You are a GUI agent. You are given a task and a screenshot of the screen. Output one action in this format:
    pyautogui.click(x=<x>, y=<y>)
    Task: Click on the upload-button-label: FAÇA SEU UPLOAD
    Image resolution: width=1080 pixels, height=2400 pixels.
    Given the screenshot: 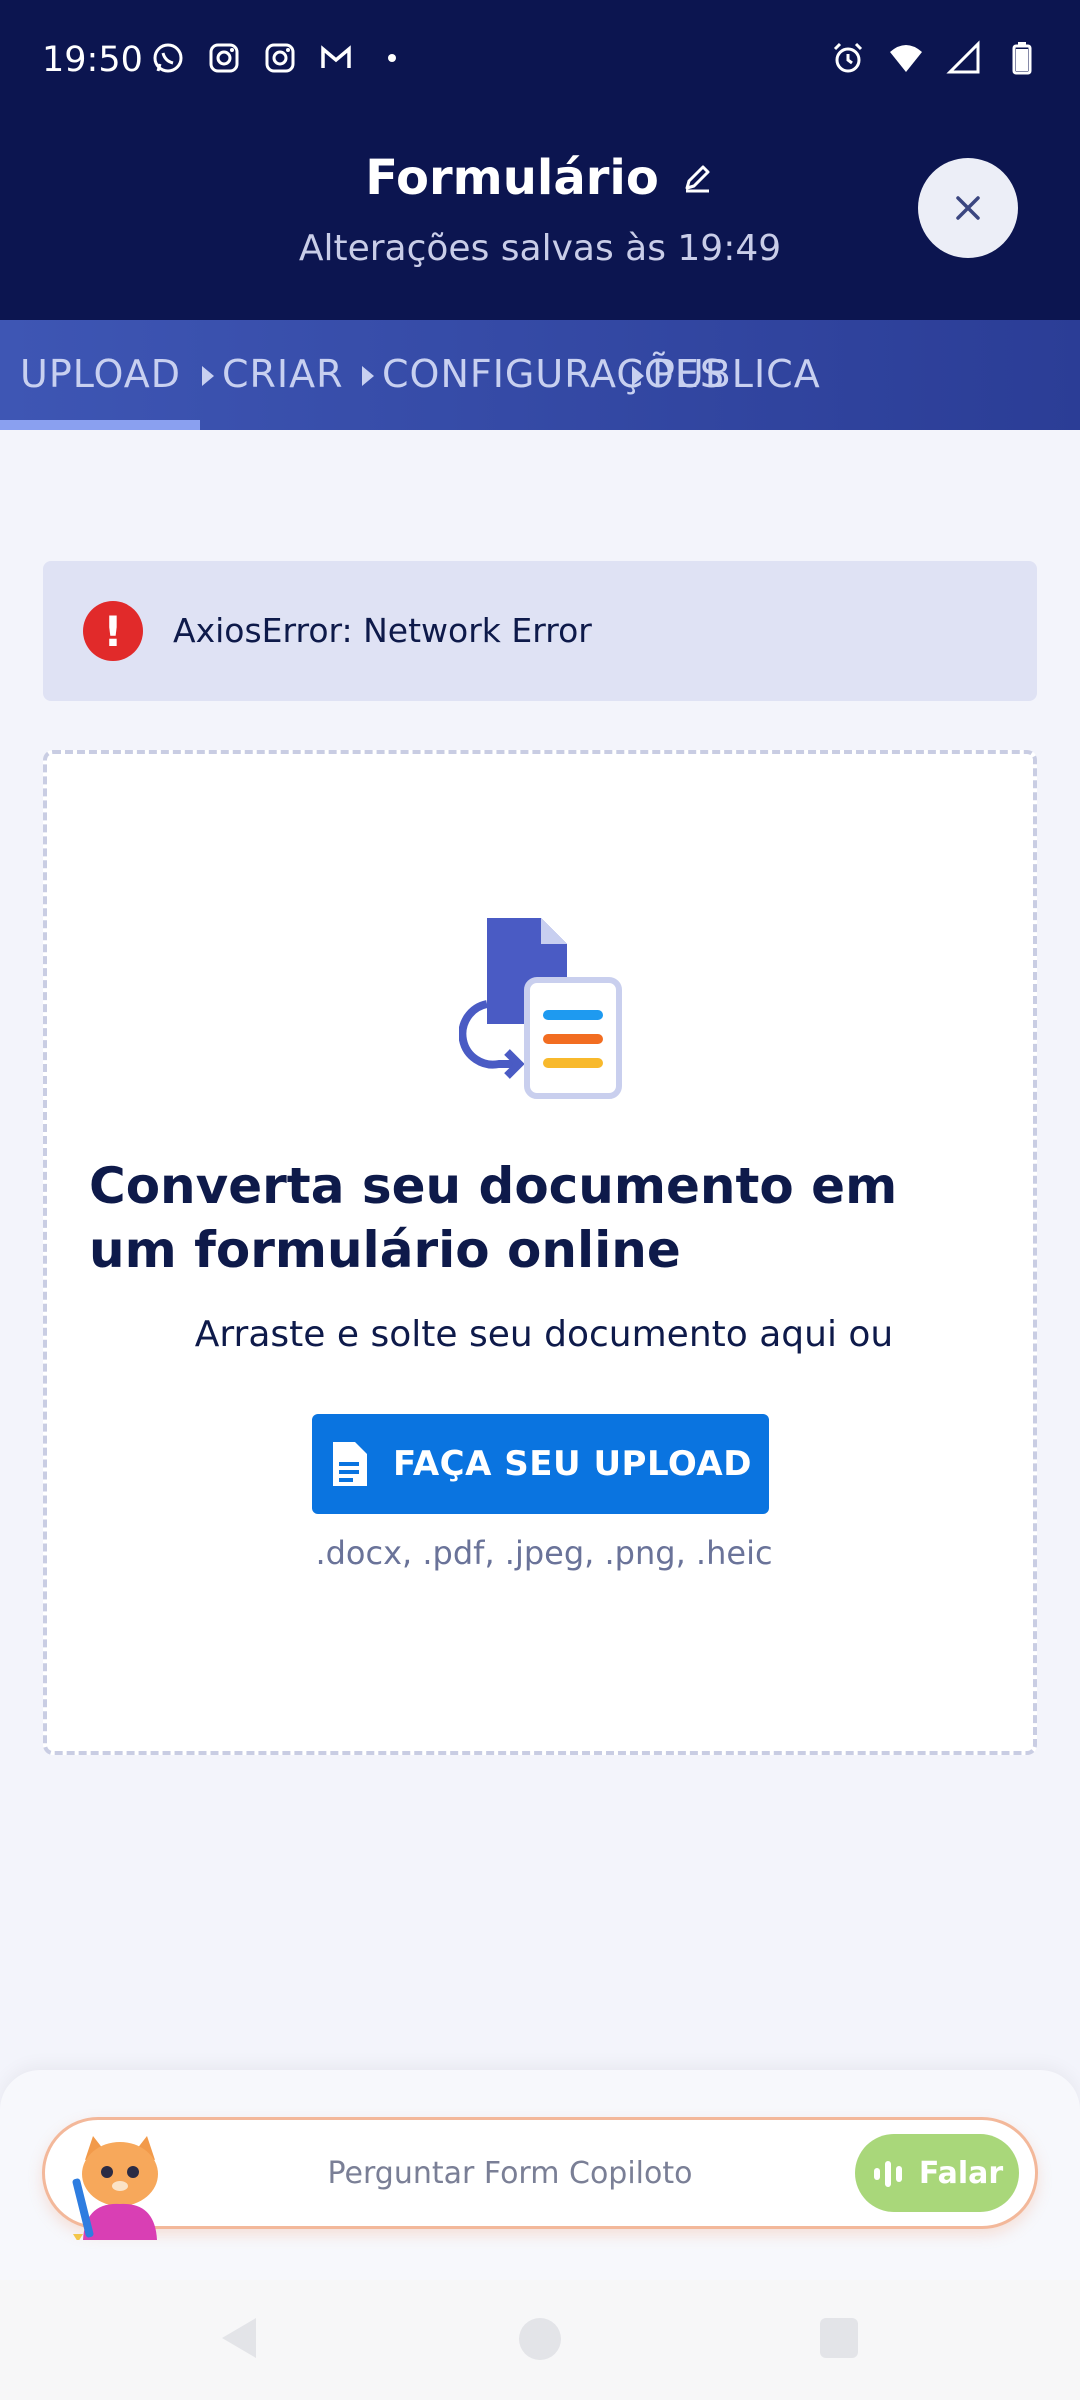 What is the action you would take?
    pyautogui.click(x=572, y=1464)
    